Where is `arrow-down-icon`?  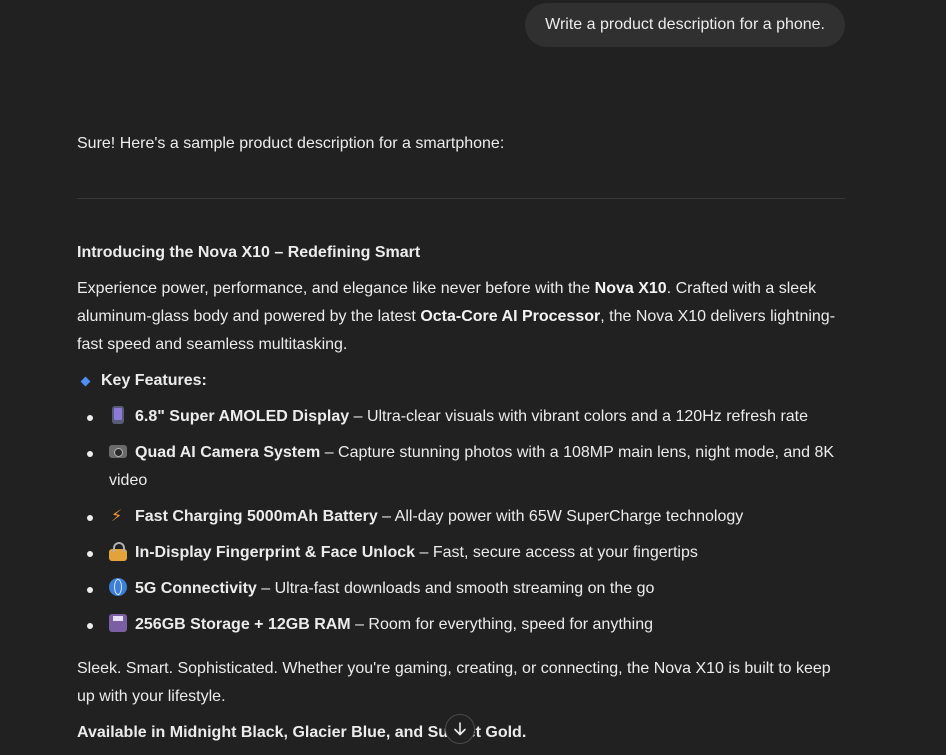 arrow-down-icon is located at coordinates (460, 729).